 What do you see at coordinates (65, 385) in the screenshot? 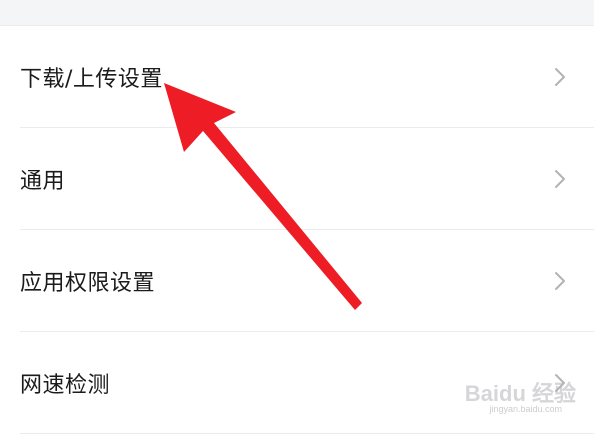
I see `settings-item-label: 网速检测` at bounding box center [65, 385].